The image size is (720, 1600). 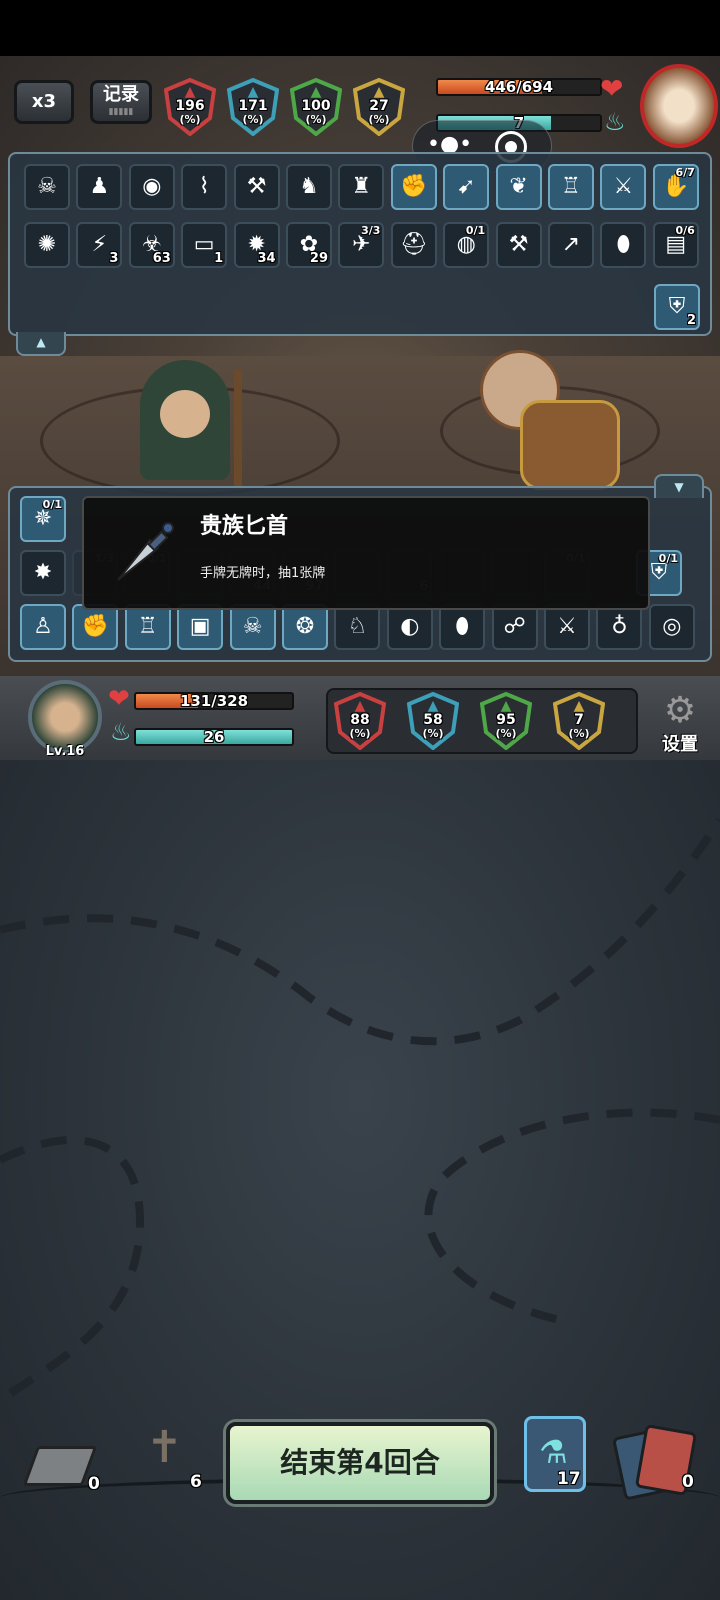 I want to click on enemy-buff-slot: ♞, so click(x=309, y=187).